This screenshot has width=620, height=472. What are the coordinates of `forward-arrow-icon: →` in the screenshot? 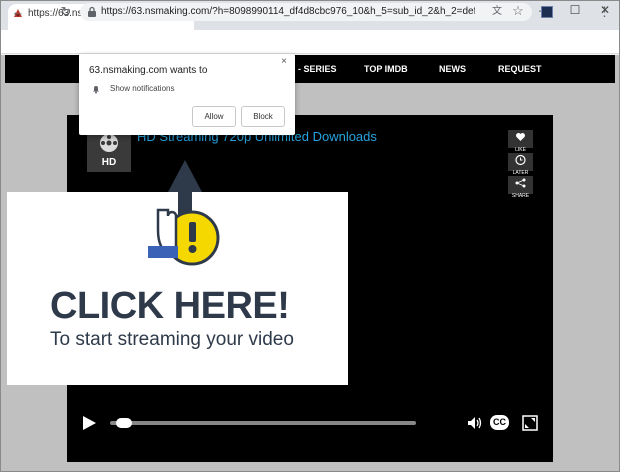 It's located at (42, 12).